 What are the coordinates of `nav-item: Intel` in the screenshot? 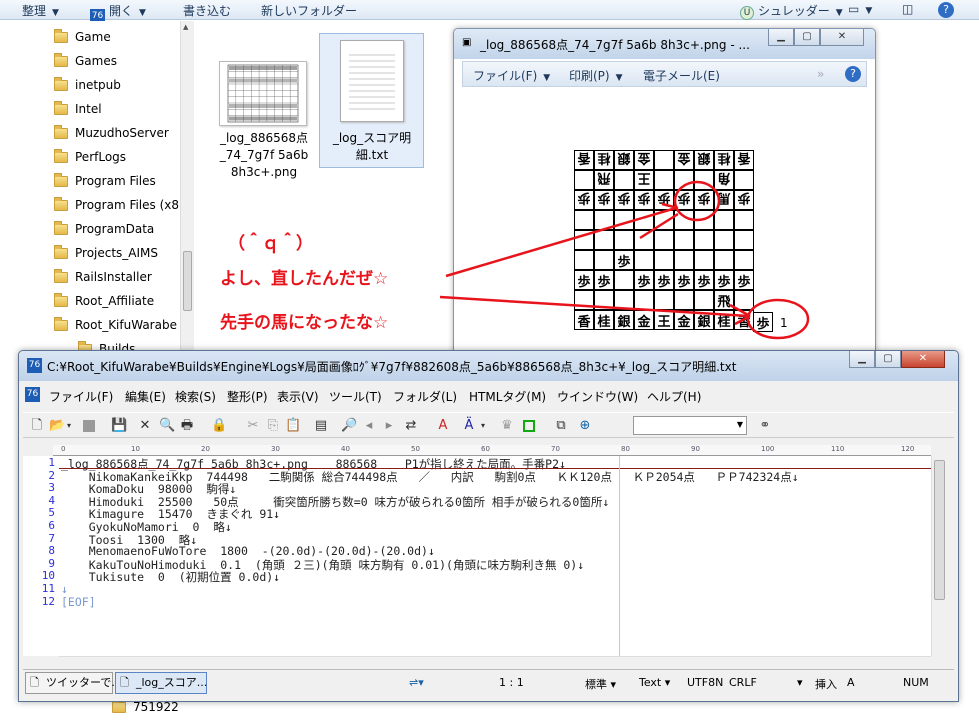 It's located at (78, 109).